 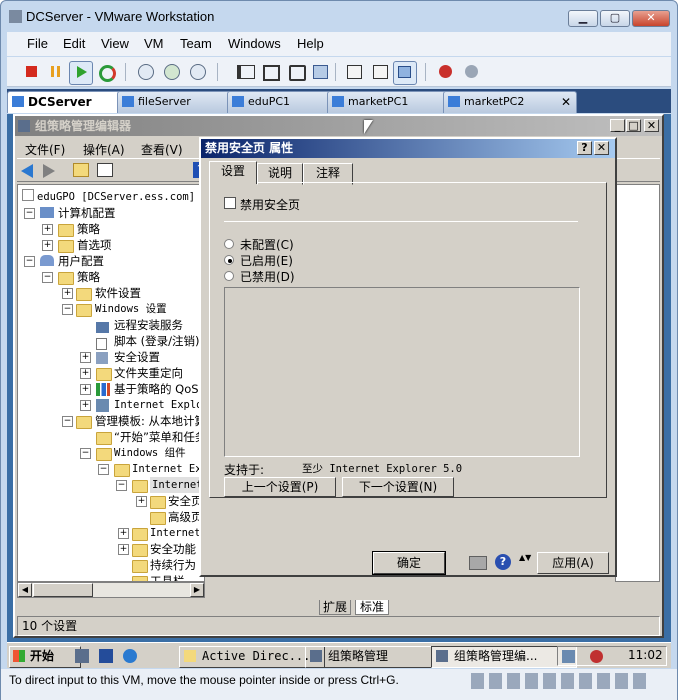 I want to click on network-error-icon, so click(x=596, y=656).